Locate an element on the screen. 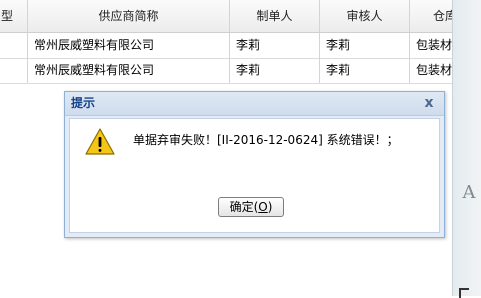 This screenshot has height=298, width=481. column-header-creator: 制单人 is located at coordinates (275, 16).